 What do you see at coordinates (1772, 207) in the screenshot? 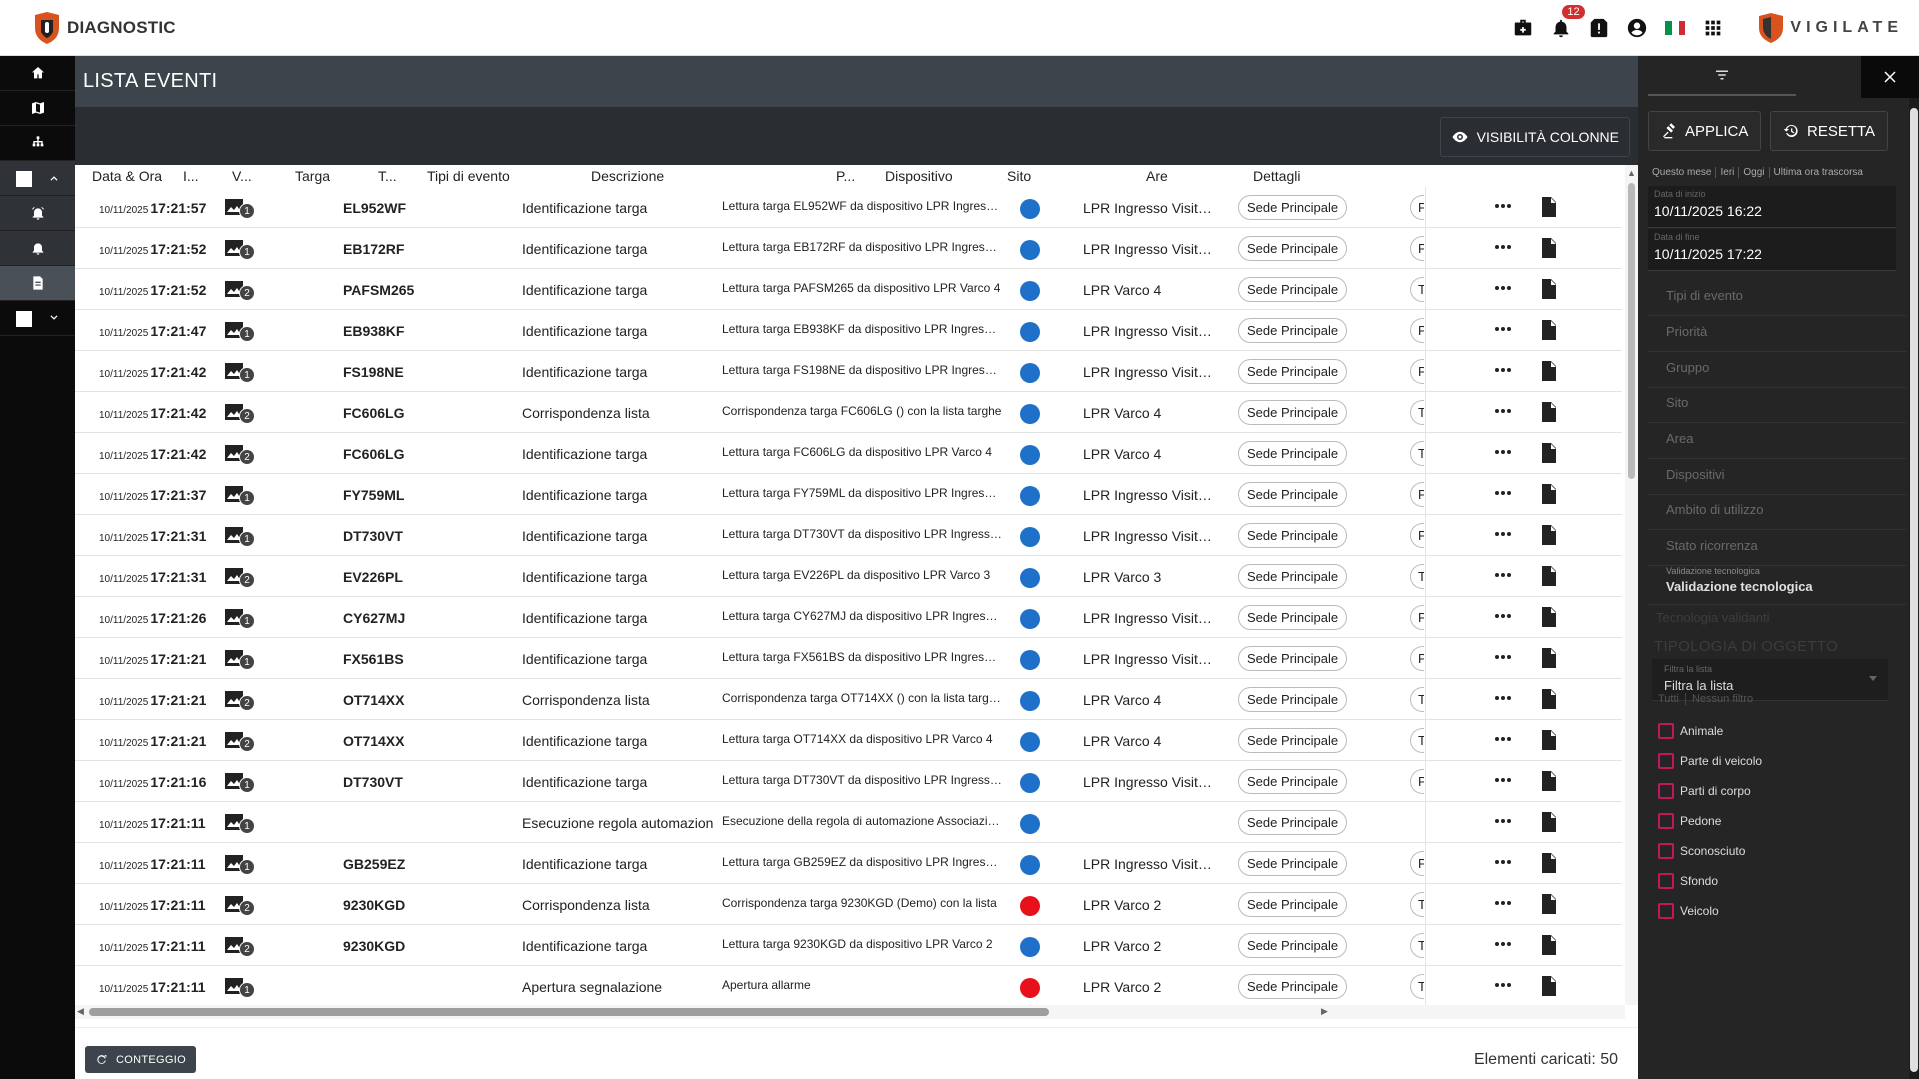
I see `start-date-field: Data di inizio 10/11/2025 16:22` at bounding box center [1772, 207].